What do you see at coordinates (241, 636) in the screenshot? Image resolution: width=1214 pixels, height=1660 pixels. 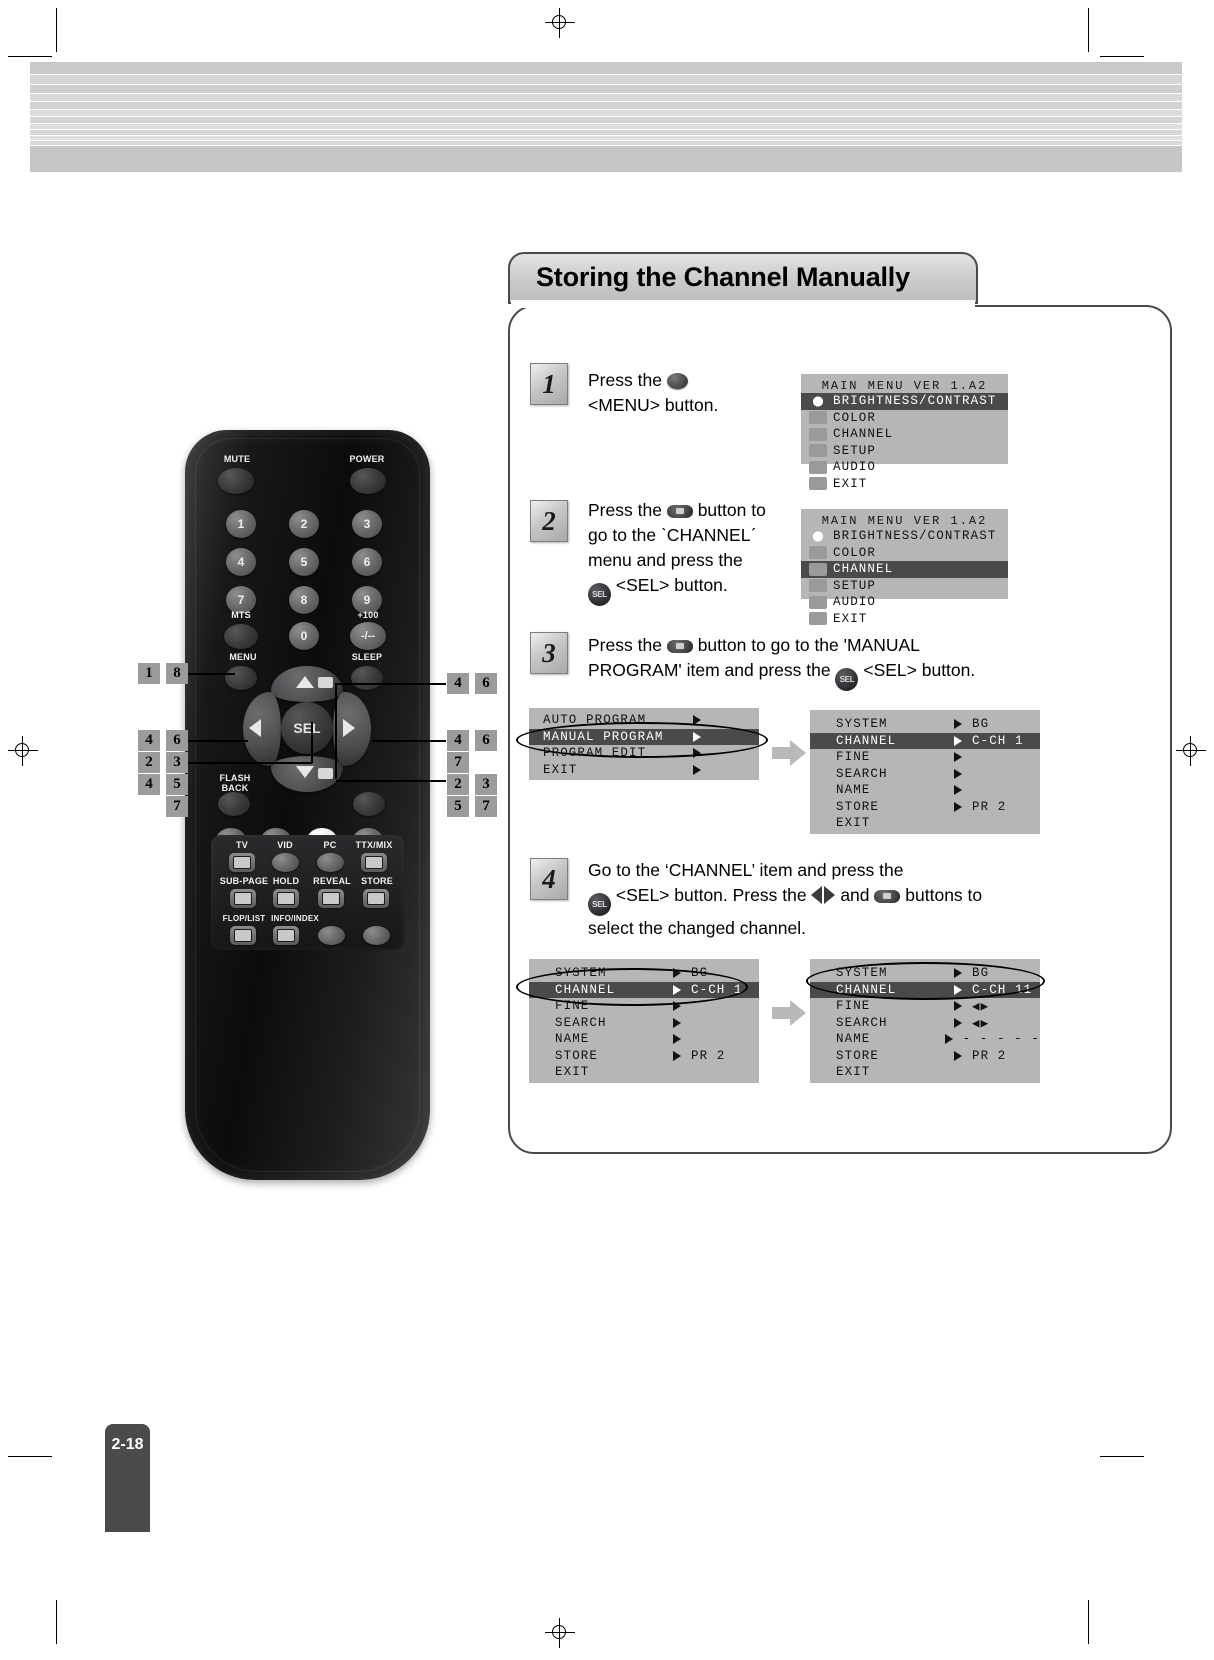 I see `remote-button-mts` at bounding box center [241, 636].